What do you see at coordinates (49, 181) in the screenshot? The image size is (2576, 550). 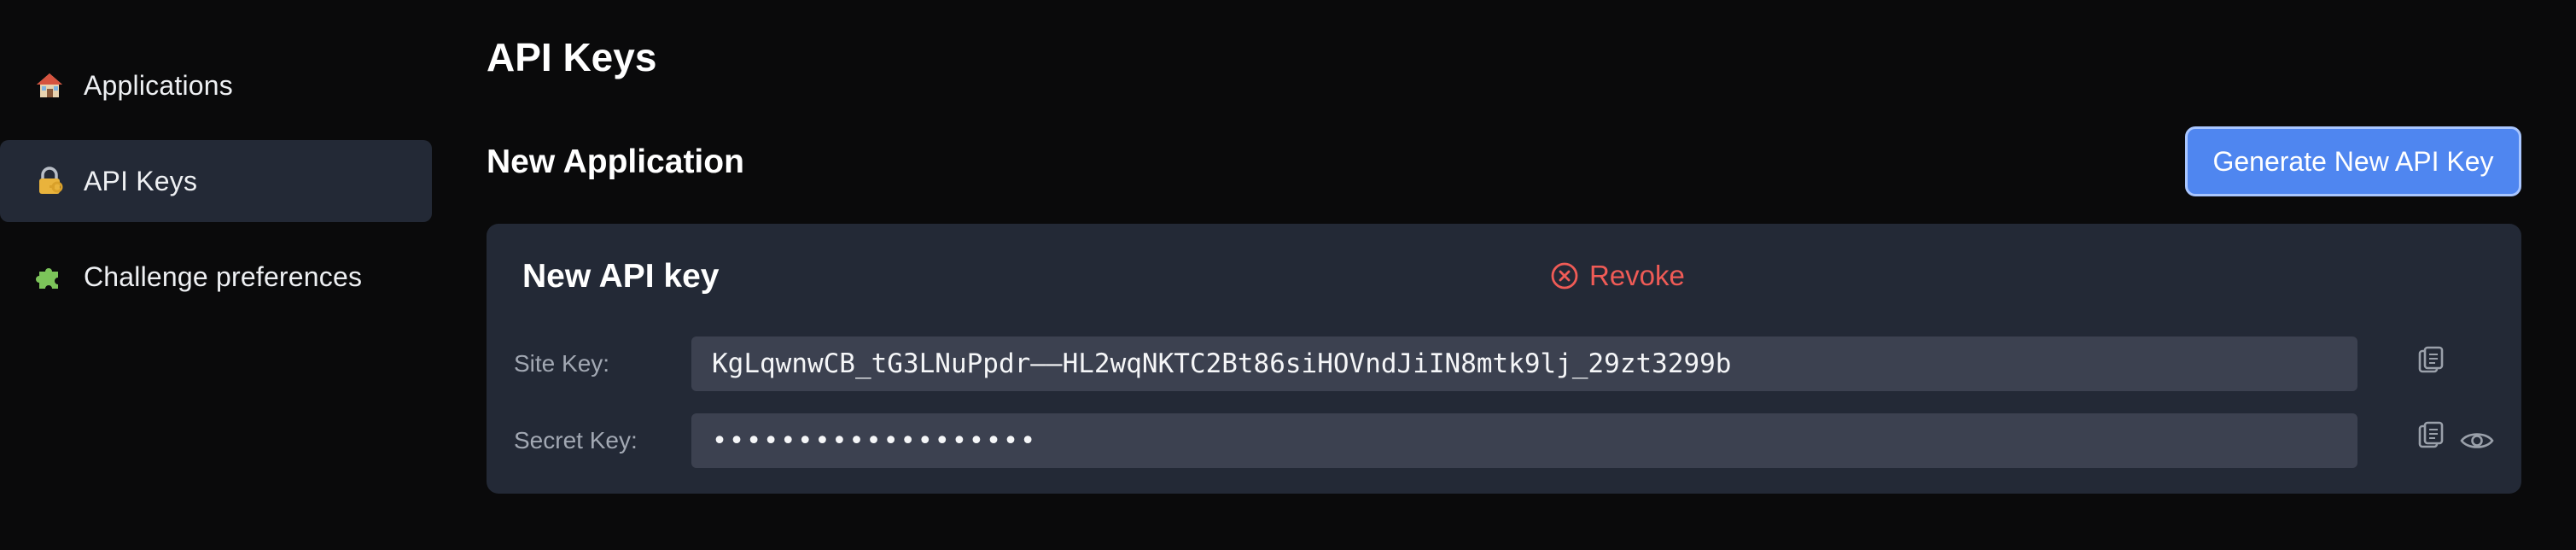 I see `lock-key-icon` at bounding box center [49, 181].